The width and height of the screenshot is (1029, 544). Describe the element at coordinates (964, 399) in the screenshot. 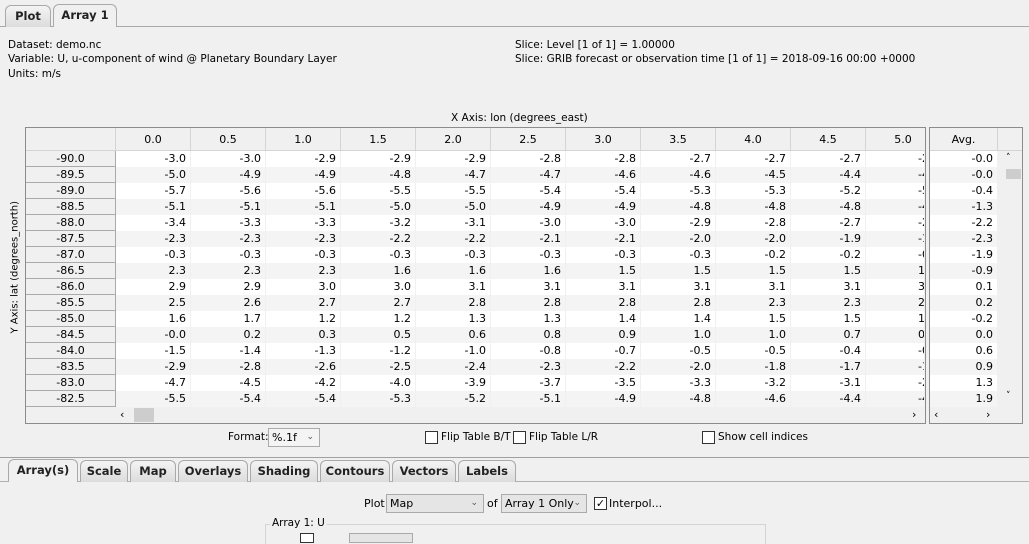

I see `avg-cell: 1.9` at that location.